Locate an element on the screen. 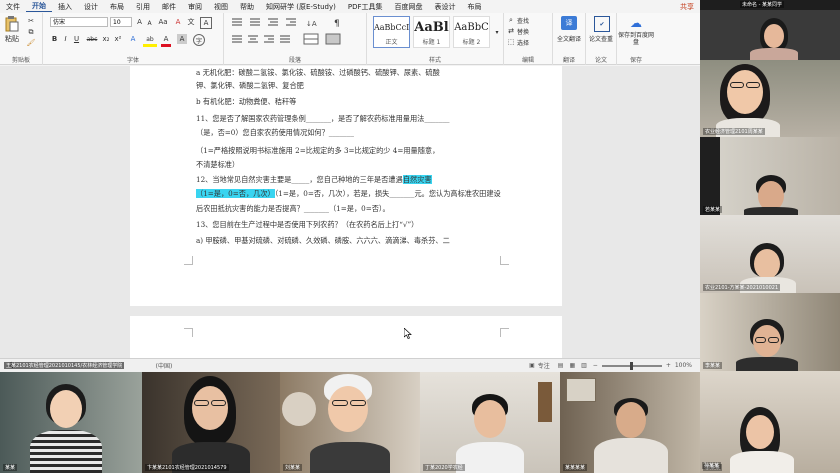  paper-check-button: 论文查重 is located at coordinates (601, 39).